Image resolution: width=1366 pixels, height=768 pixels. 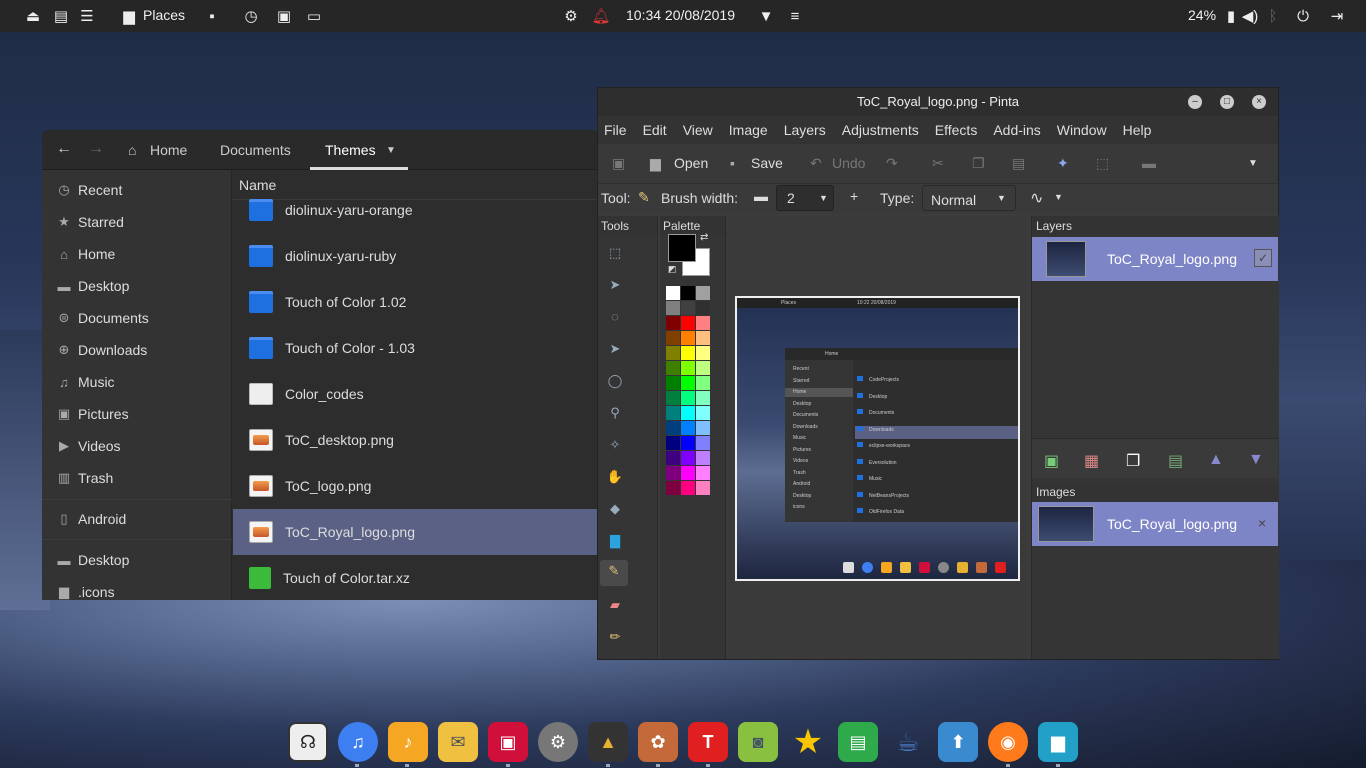 I want to click on music-player-icon: ♫, so click(x=358, y=742).